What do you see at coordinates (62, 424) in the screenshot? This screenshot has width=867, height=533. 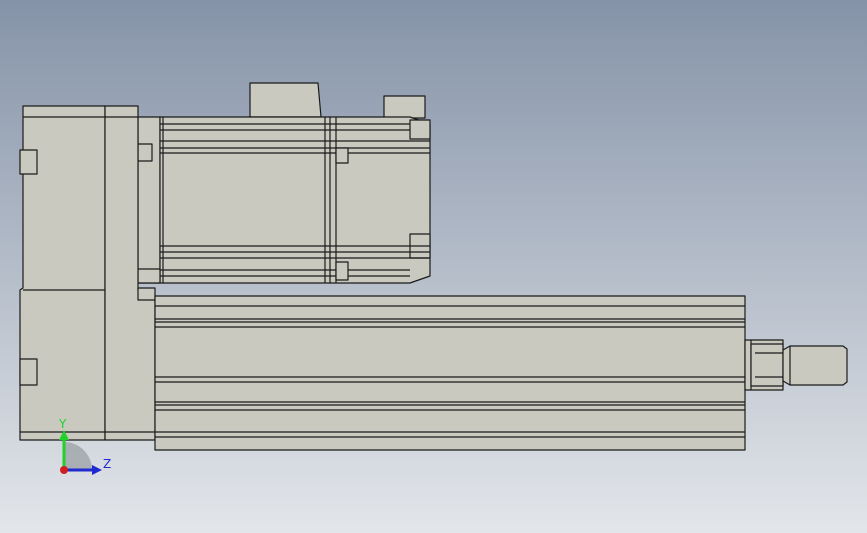 I see `y-axis-label: Y` at bounding box center [62, 424].